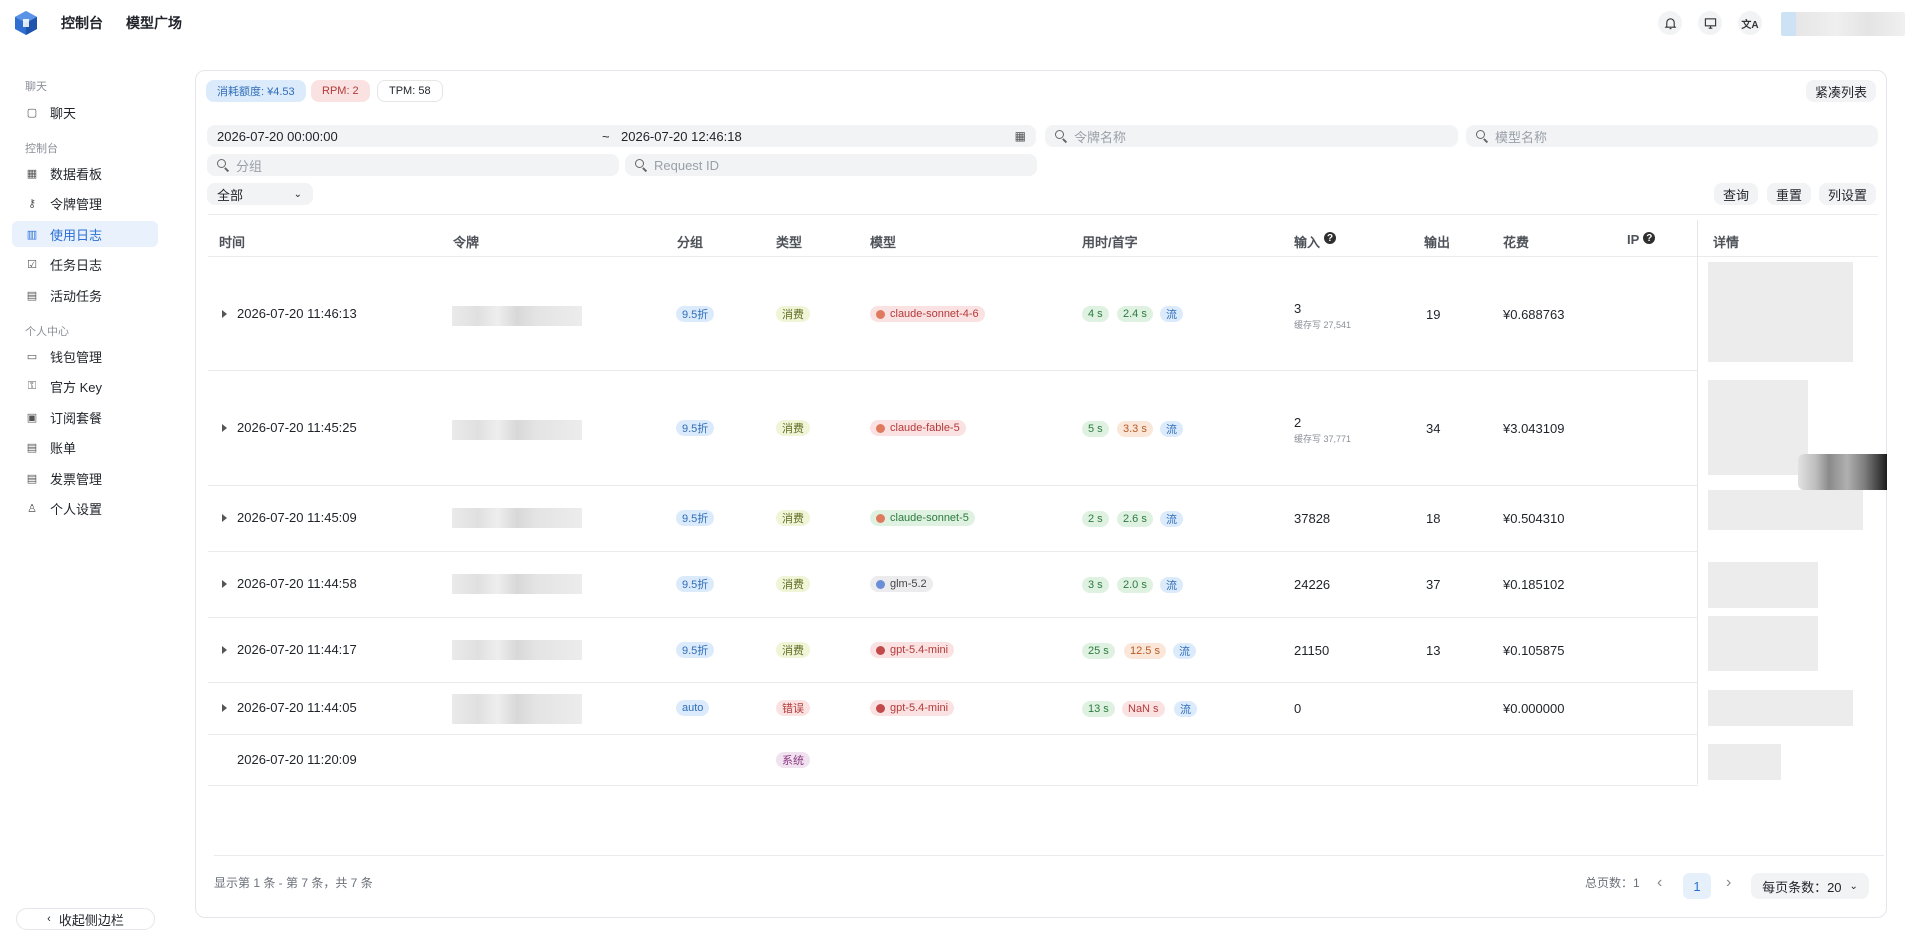 Image resolution: width=1920 pixels, height=944 pixels. What do you see at coordinates (26, 23) in the screenshot?
I see `app-logo` at bounding box center [26, 23].